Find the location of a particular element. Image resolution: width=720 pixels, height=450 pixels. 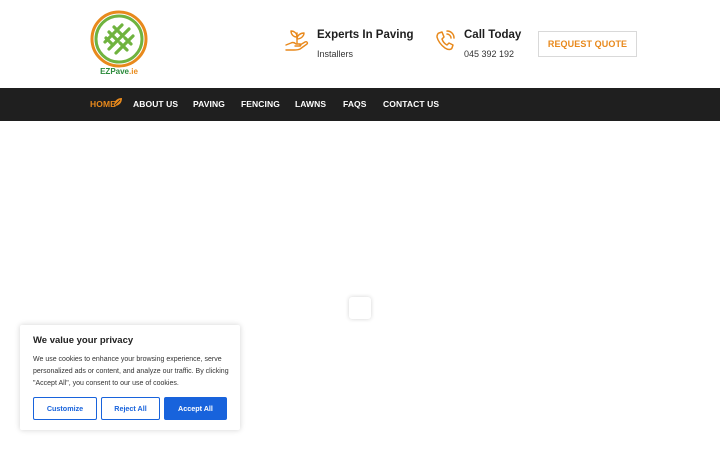

site-logo: EZPave.ie is located at coordinates (119, 44).